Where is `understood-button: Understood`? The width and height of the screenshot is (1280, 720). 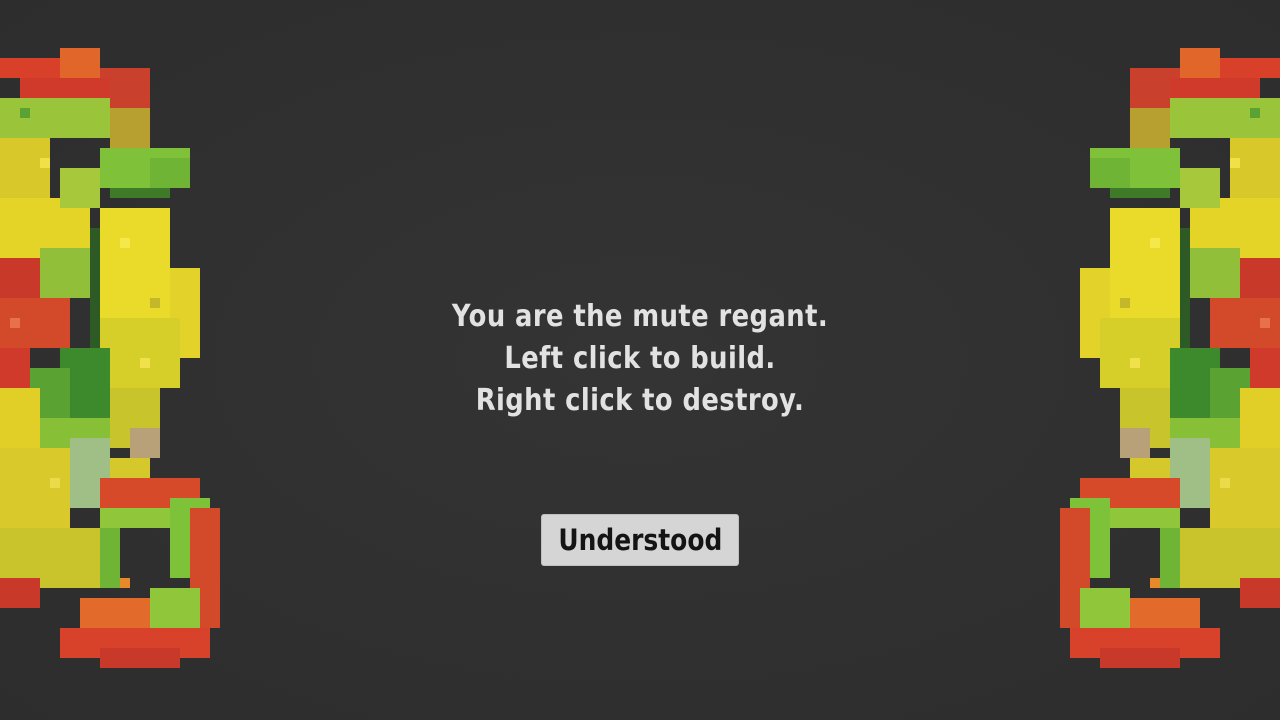
understood-button: Understood is located at coordinates (640, 540).